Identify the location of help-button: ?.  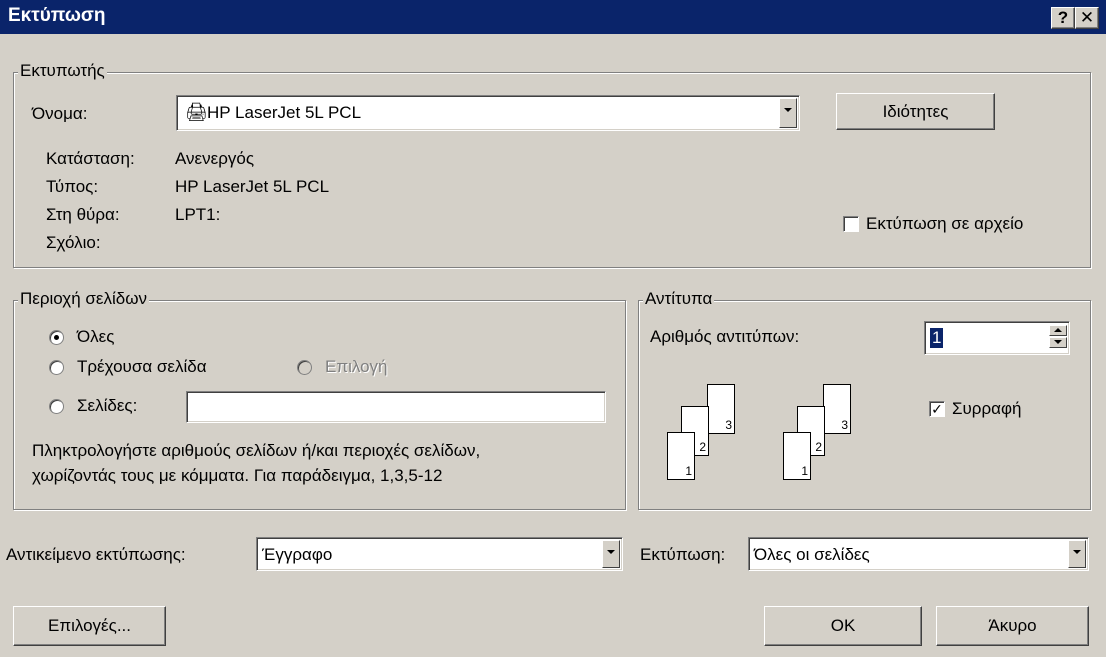
(1063, 18).